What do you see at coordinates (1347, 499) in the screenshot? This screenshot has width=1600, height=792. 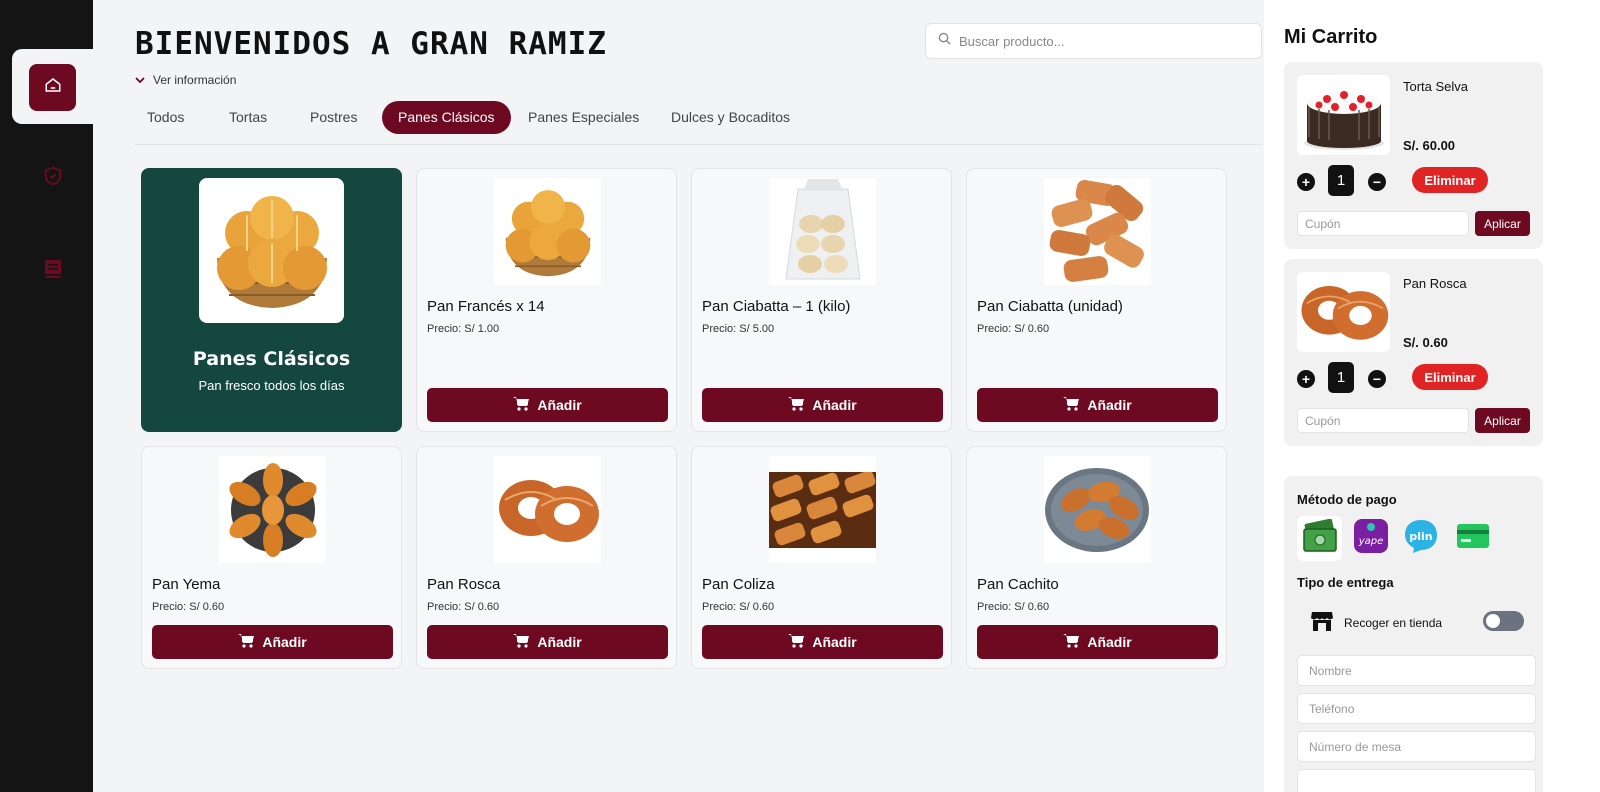 I see `payment-title: Método de pago` at bounding box center [1347, 499].